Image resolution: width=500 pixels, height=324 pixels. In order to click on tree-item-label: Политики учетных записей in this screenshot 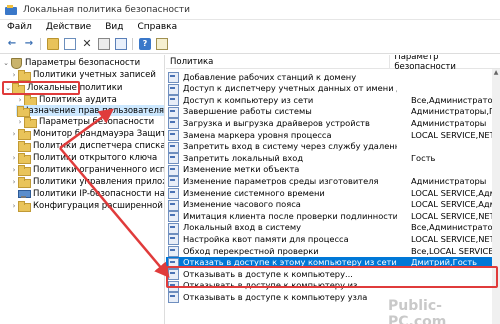, I will do `click(94, 74)`.